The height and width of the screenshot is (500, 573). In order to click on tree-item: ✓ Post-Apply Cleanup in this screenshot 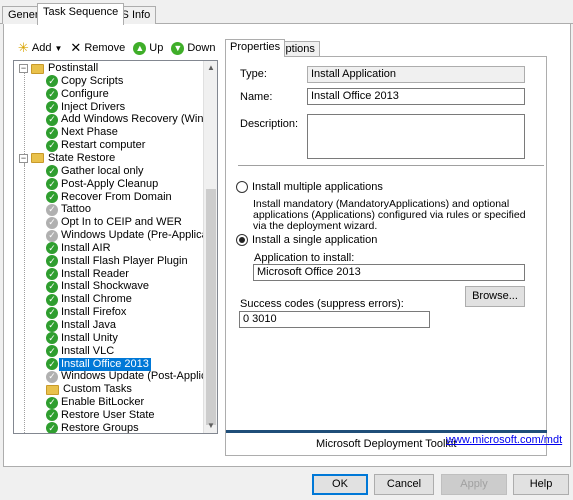, I will do `click(103, 184)`.